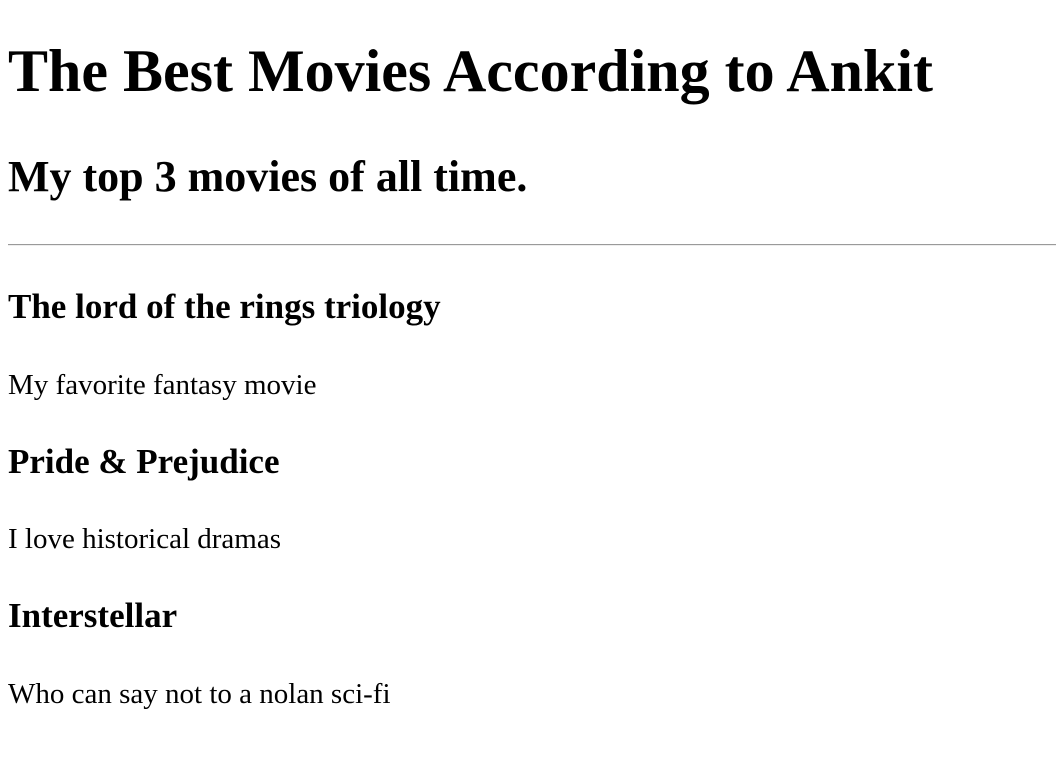 The image size is (1056, 770). Describe the element at coordinates (144, 461) in the screenshot. I see `movie-title: Pride & Prejudice` at that location.